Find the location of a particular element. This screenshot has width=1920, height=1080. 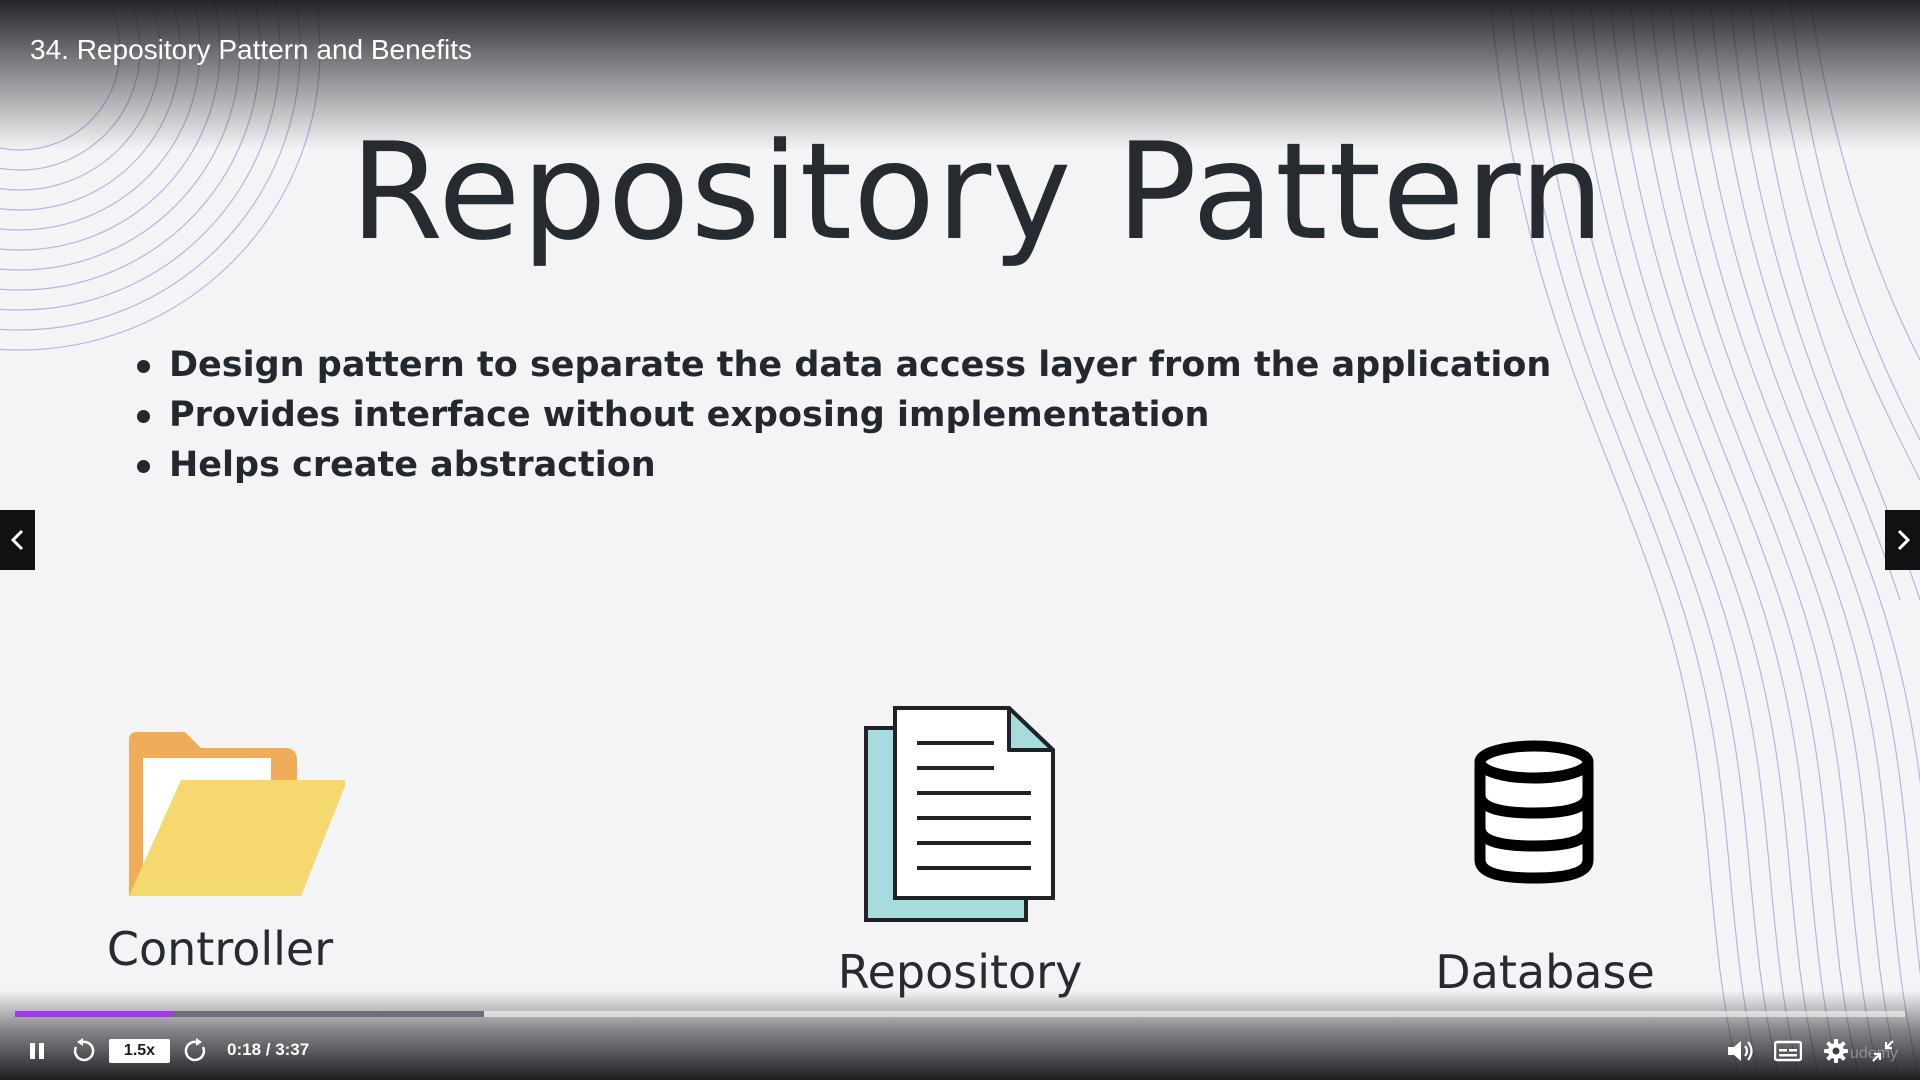

next-lecture-button is located at coordinates (1902, 540).